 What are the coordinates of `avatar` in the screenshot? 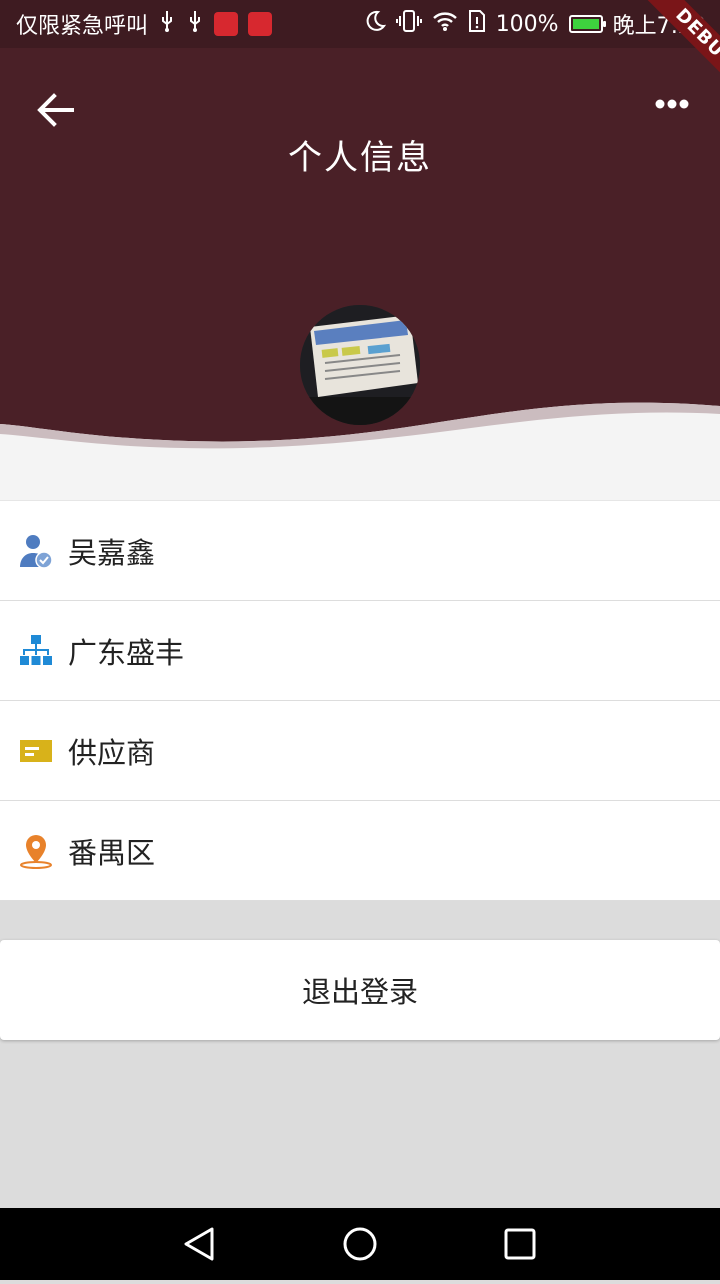 It's located at (360, 365).